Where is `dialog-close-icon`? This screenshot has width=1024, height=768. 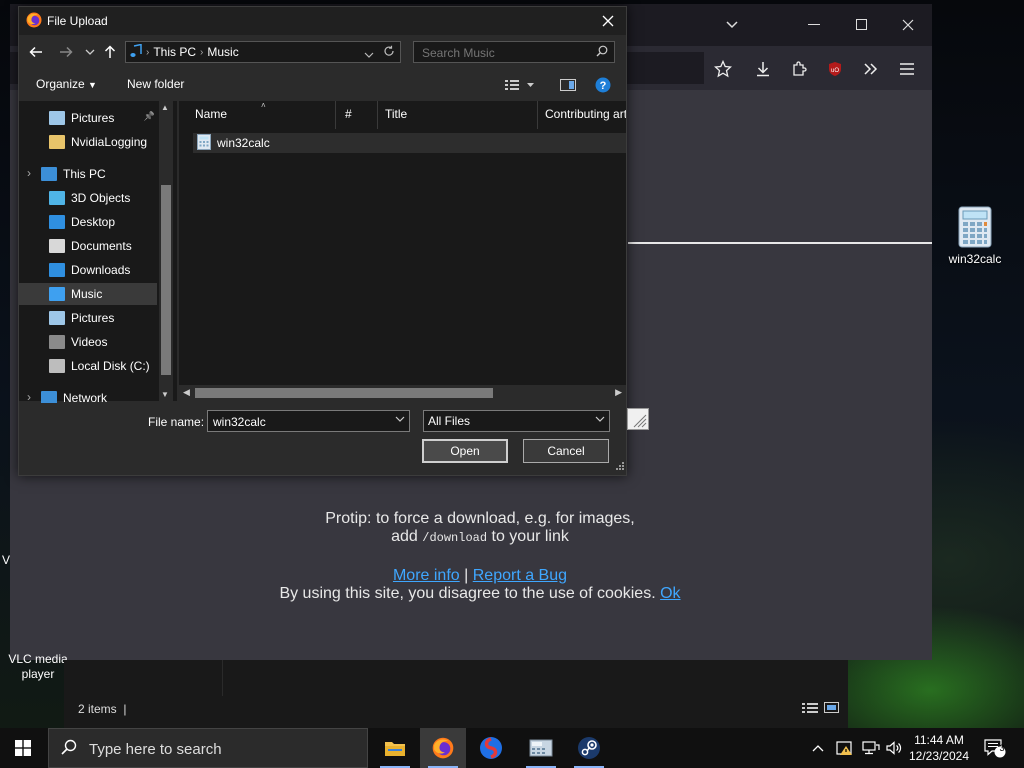
dialog-close-icon is located at coordinates (608, 21).